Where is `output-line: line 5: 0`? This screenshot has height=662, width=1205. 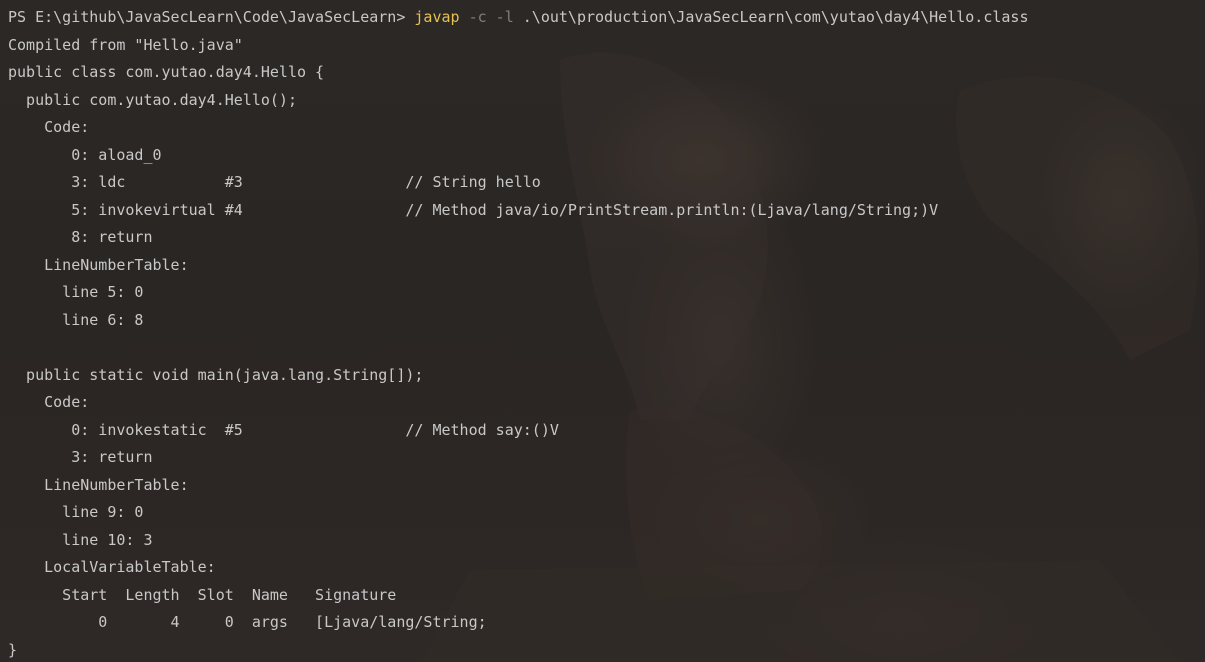 output-line: line 5: 0 is located at coordinates (76, 292).